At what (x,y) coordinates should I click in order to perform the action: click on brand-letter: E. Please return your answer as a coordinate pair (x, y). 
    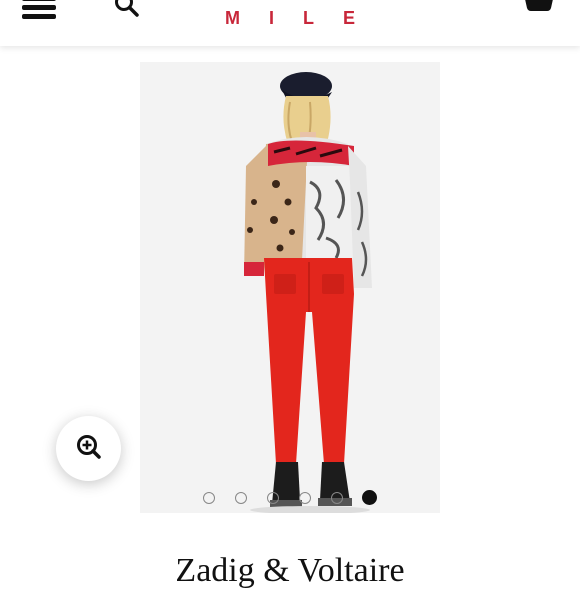
    Looking at the image, I should click on (349, 18).